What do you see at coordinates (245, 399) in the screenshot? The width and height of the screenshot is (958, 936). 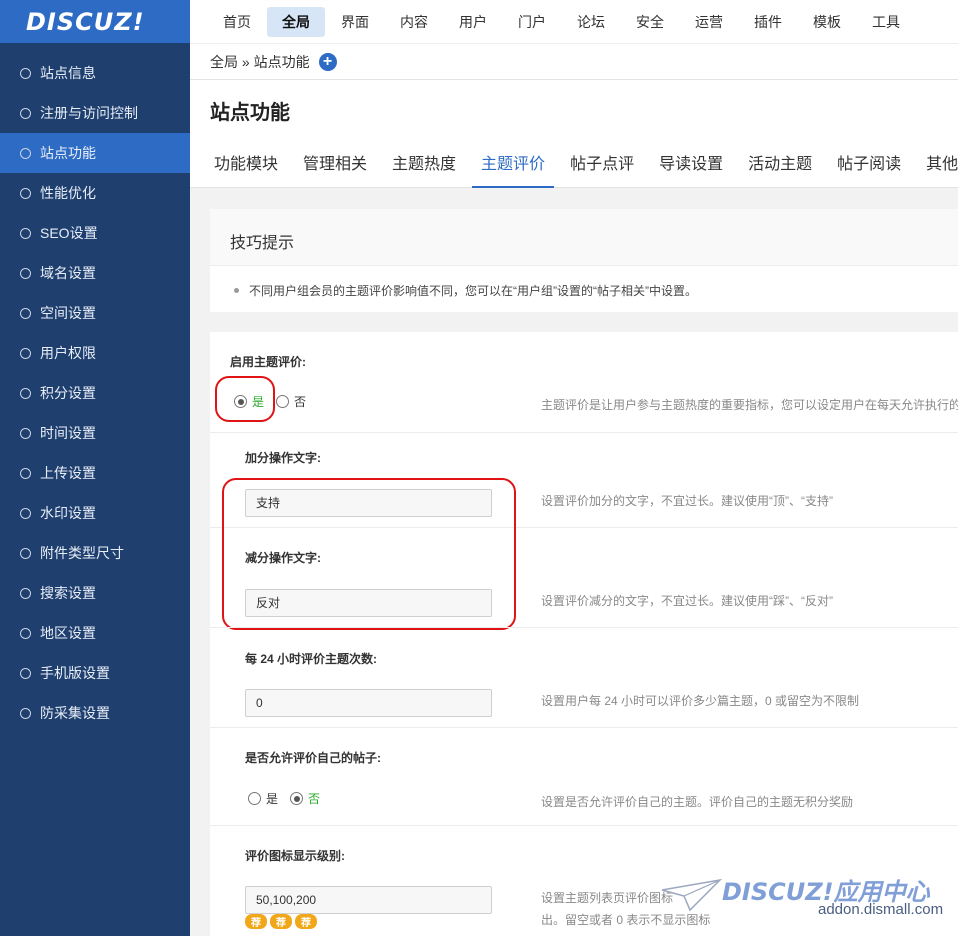 I see `highlight-box` at bounding box center [245, 399].